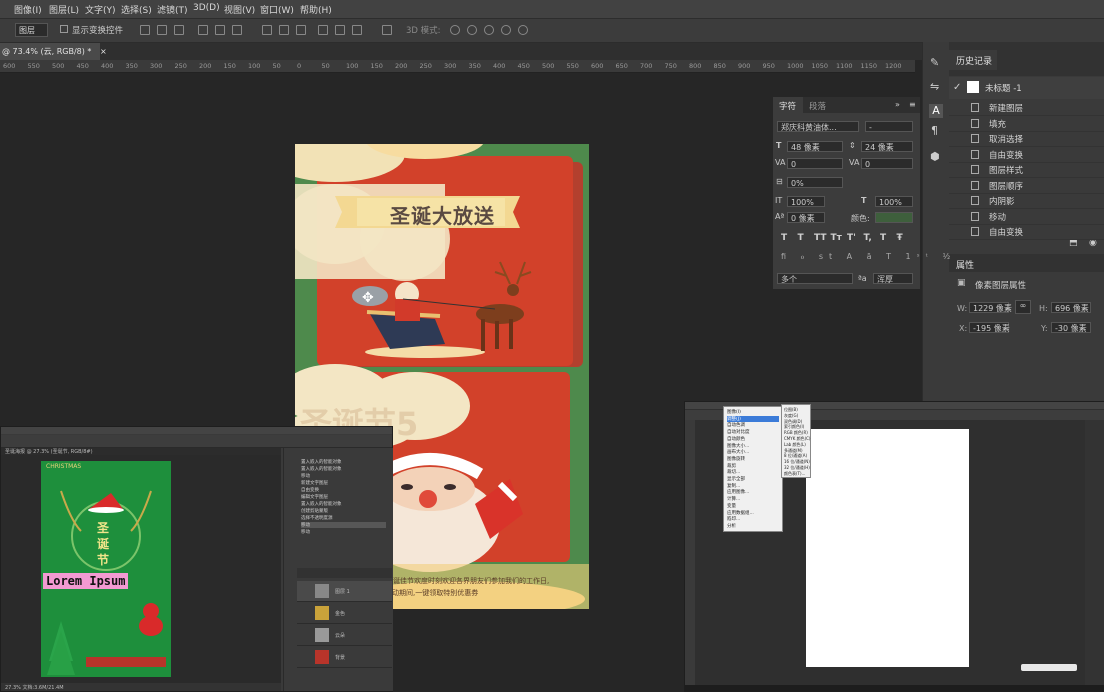 This screenshot has width=1104, height=692. Describe the element at coordinates (815, 182) in the screenshot. I see `tsume-field: 0%` at that location.